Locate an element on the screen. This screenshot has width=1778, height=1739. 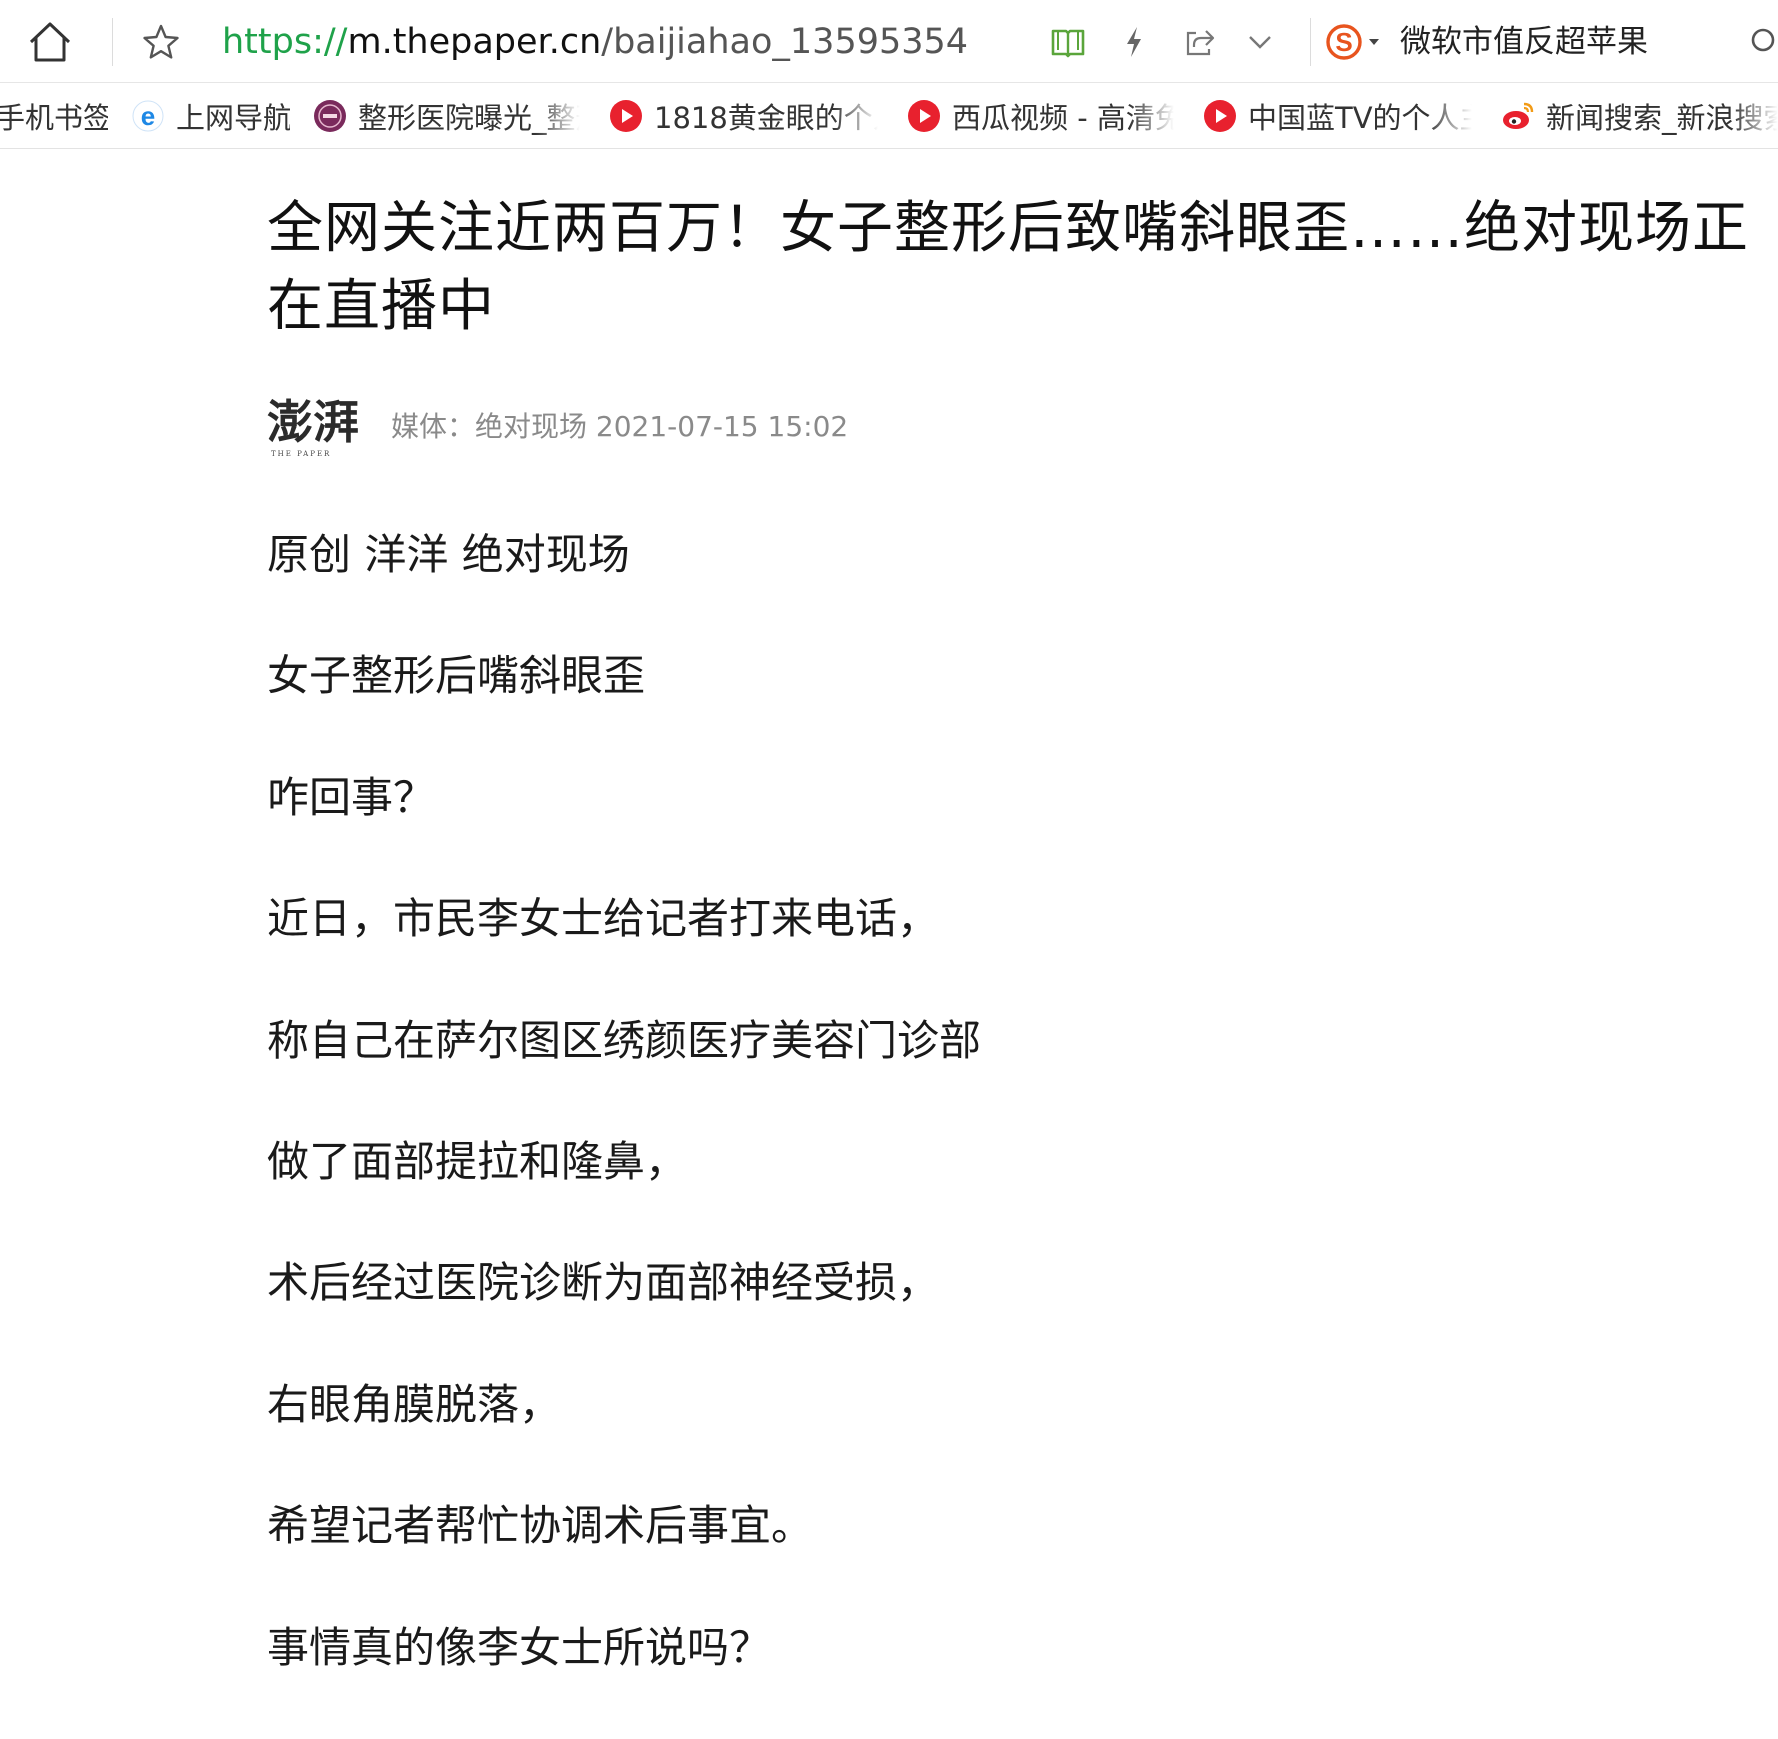
thepaper-logo: 澎湃 THE PAPER is located at coordinates (313, 426).